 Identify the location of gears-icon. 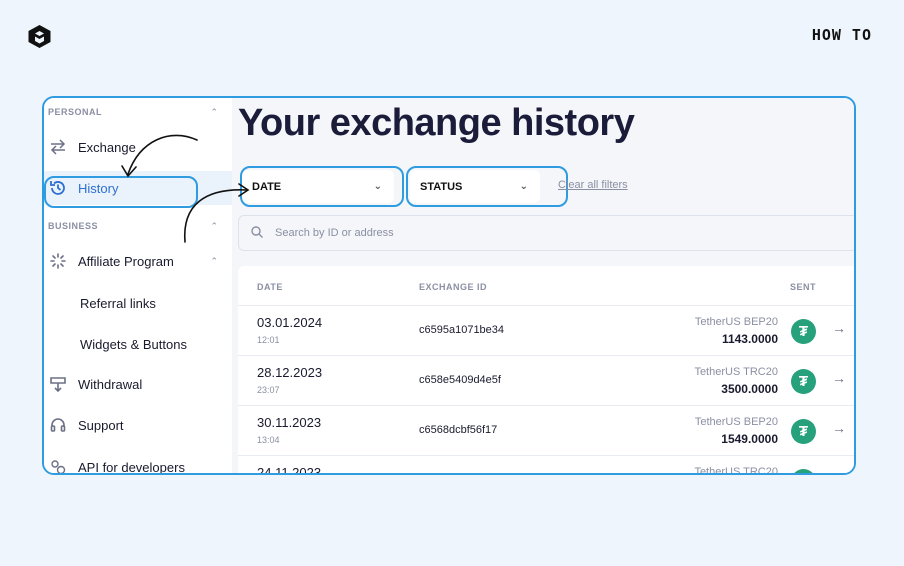
(58, 465).